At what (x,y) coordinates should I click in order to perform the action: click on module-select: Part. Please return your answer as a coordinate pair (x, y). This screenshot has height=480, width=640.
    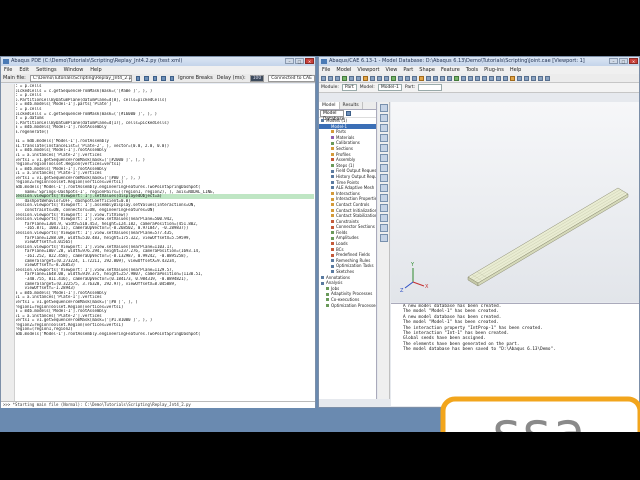
    Looking at the image, I should click on (349, 87).